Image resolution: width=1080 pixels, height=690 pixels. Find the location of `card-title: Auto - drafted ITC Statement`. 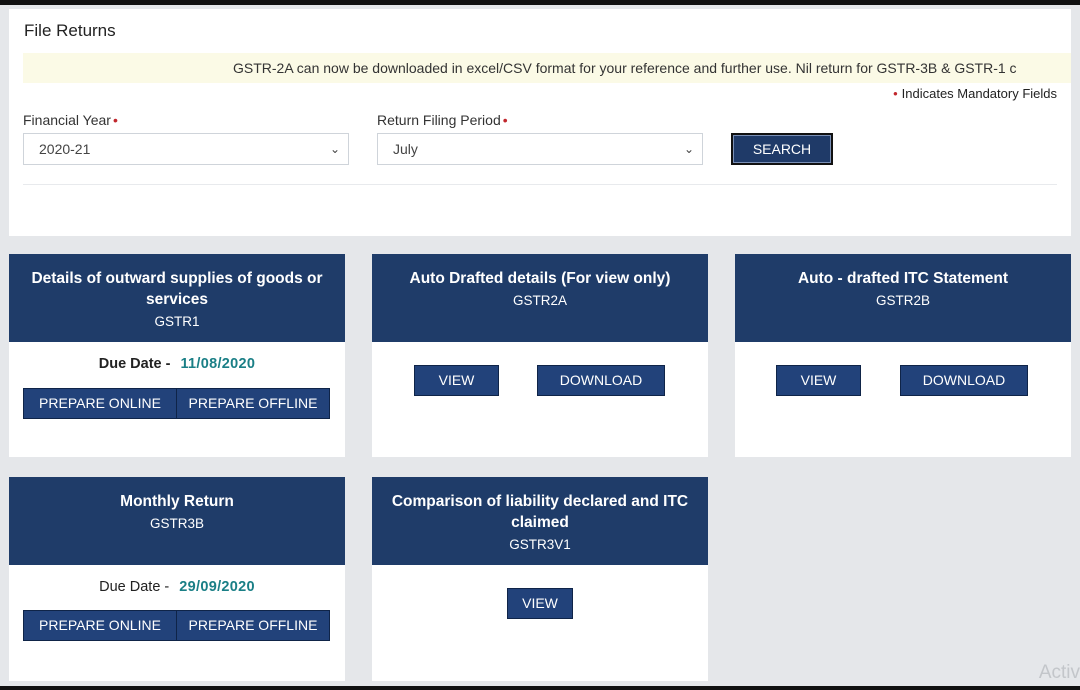

card-title: Auto - drafted ITC Statement is located at coordinates (903, 278).